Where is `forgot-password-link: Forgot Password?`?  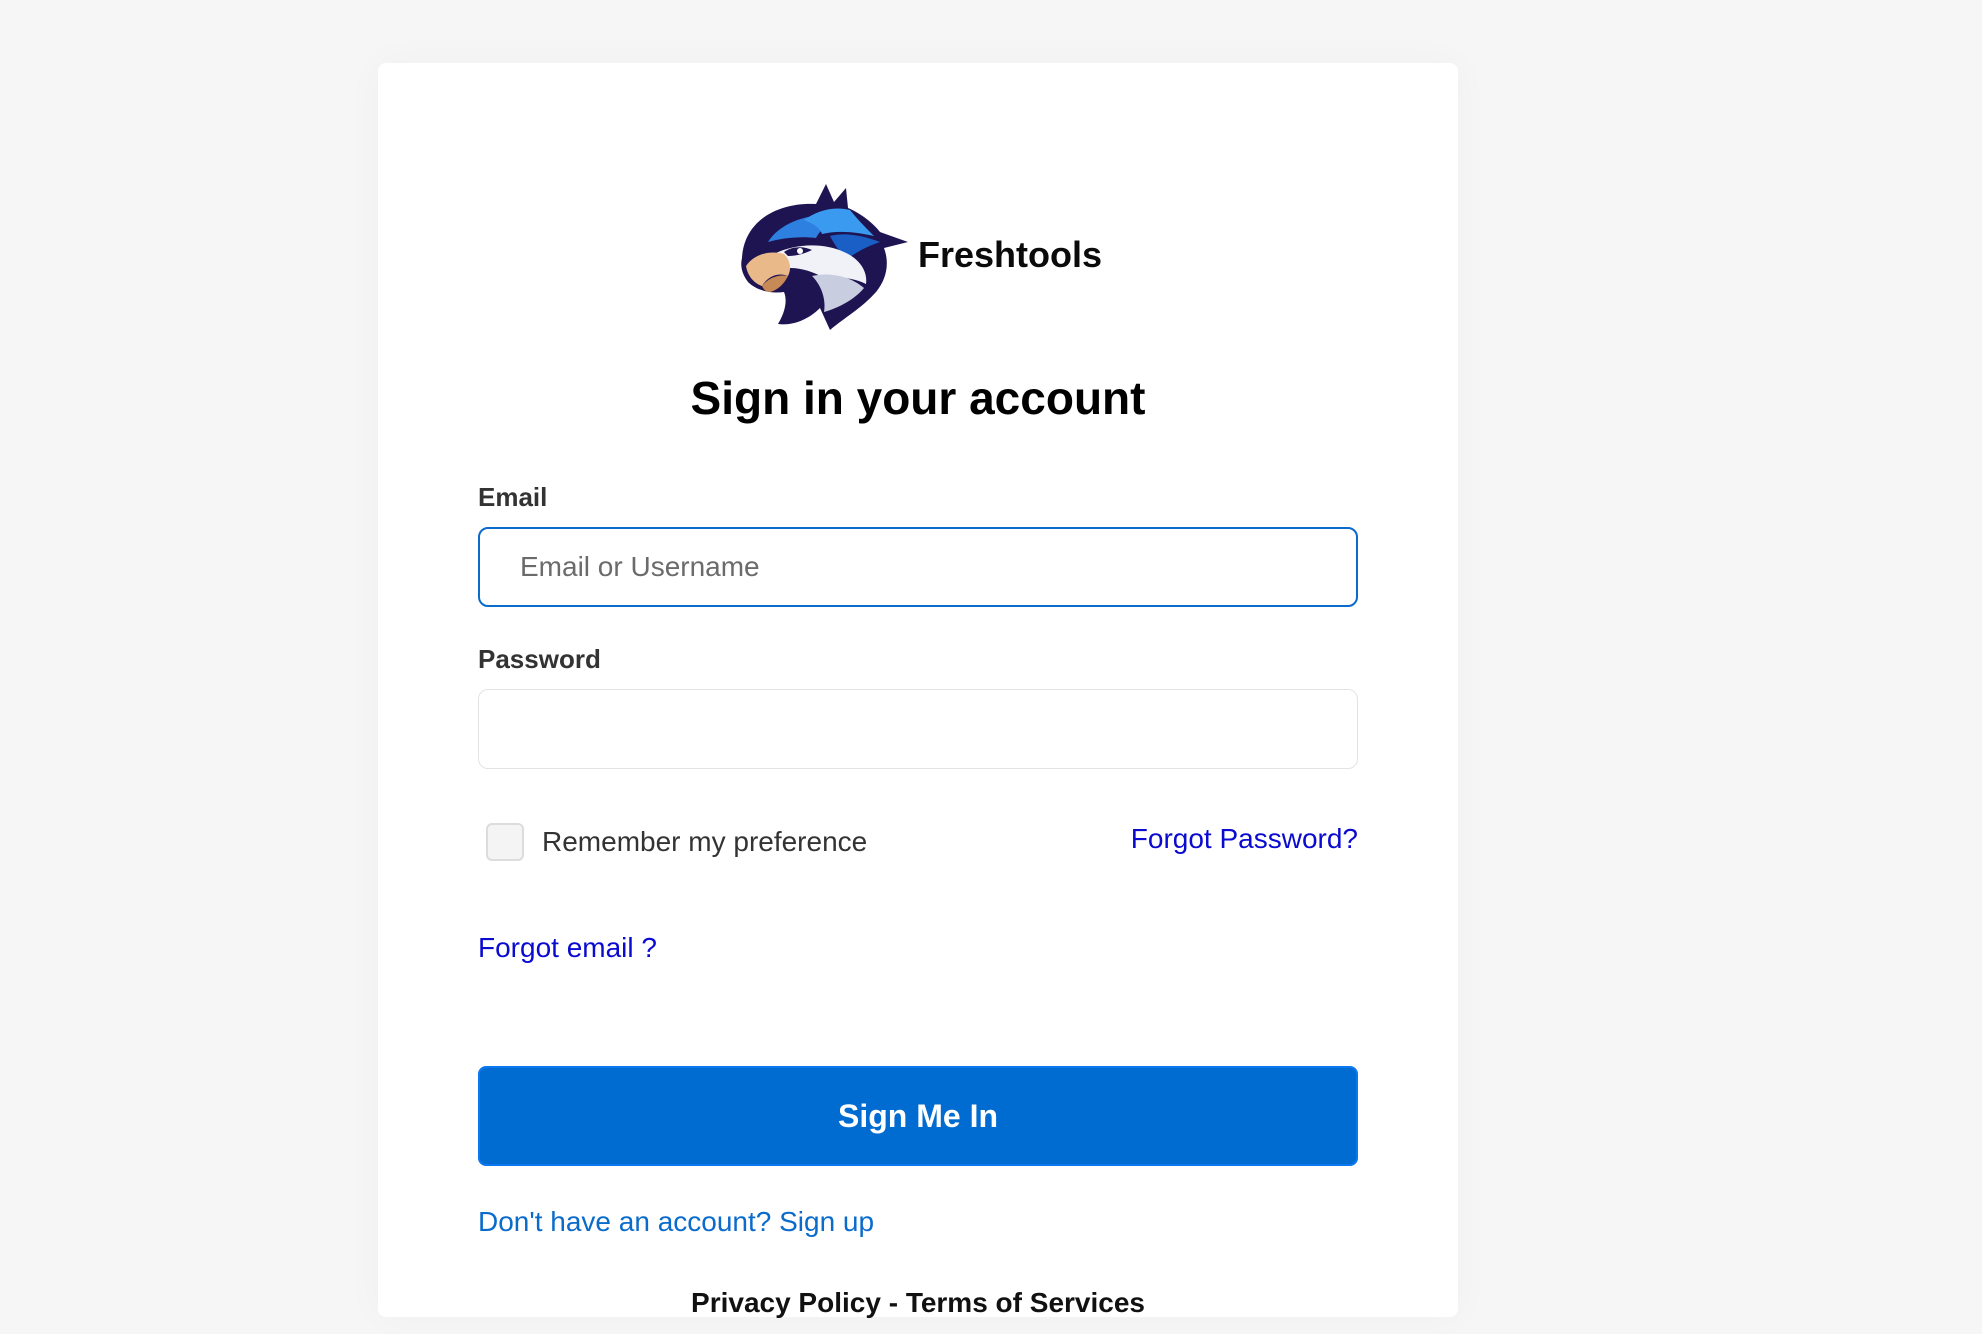 forgot-password-link: Forgot Password? is located at coordinates (1244, 839).